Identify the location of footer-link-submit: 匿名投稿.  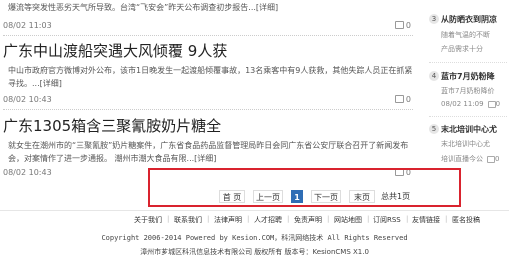
(466, 220).